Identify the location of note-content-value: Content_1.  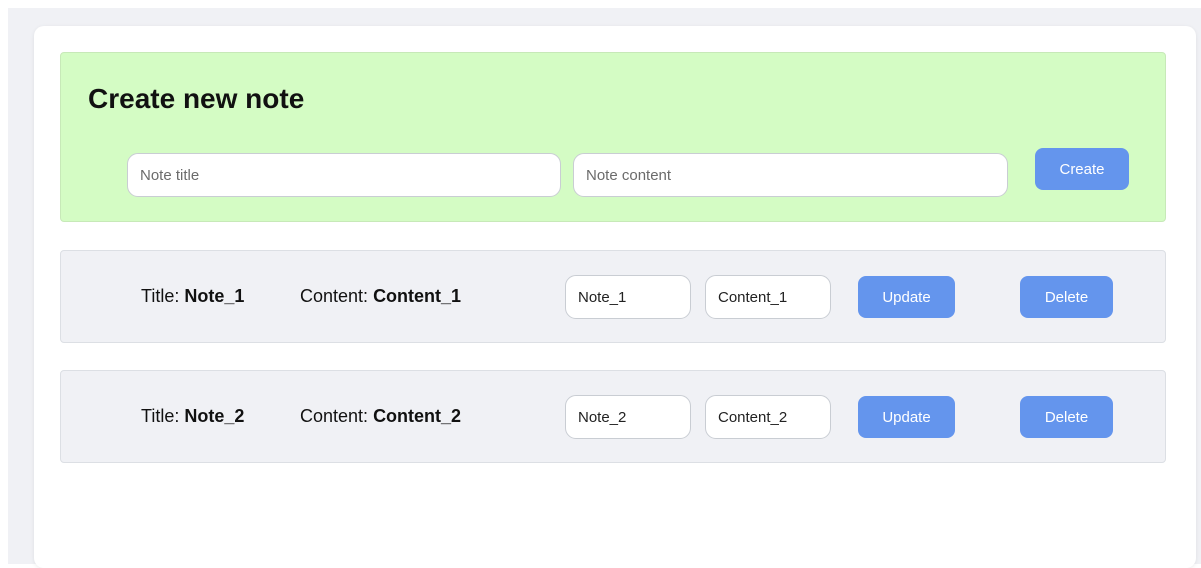
(417, 296).